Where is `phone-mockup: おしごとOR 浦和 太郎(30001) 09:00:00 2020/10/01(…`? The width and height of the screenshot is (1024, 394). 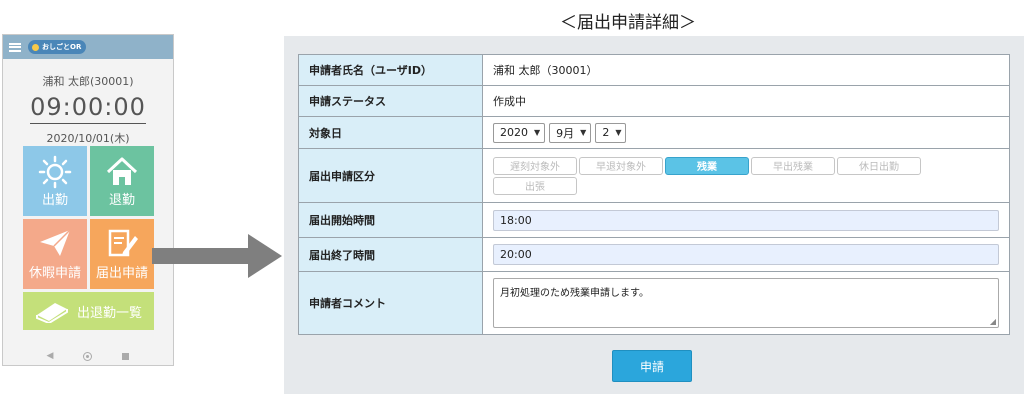
phone-mockup: おしごとOR 浦和 太郎(30001) 09:00:00 2020/10/01(… is located at coordinates (88, 200).